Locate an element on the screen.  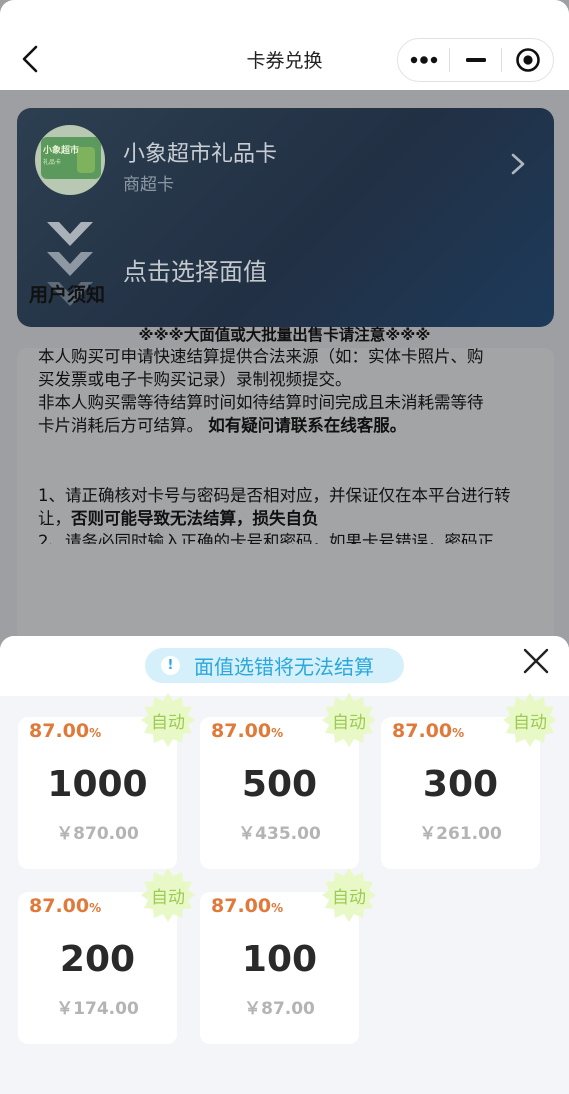
minimize-button is located at coordinates (475, 60).